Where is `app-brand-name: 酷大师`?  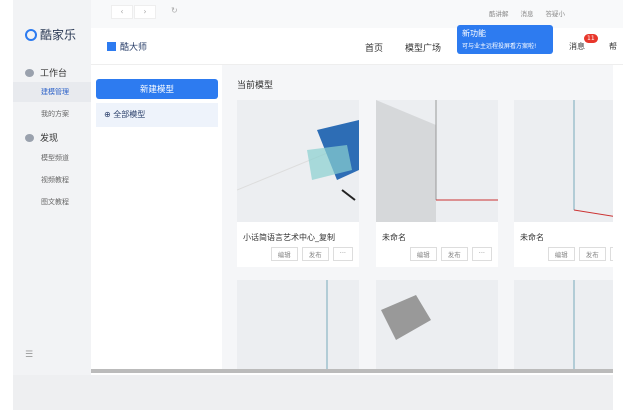
app-brand-name: 酷大师 is located at coordinates (134, 48).